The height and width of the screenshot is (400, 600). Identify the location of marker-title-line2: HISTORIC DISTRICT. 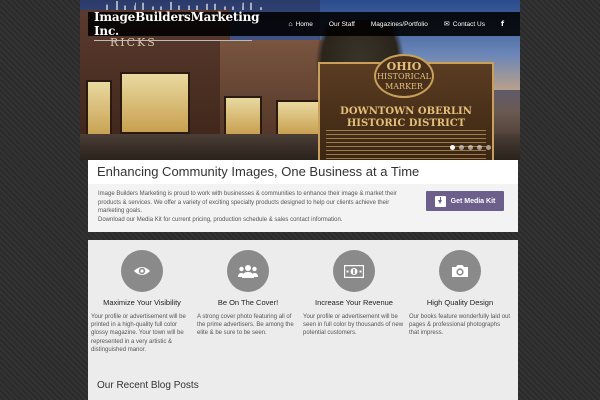
(406, 123).